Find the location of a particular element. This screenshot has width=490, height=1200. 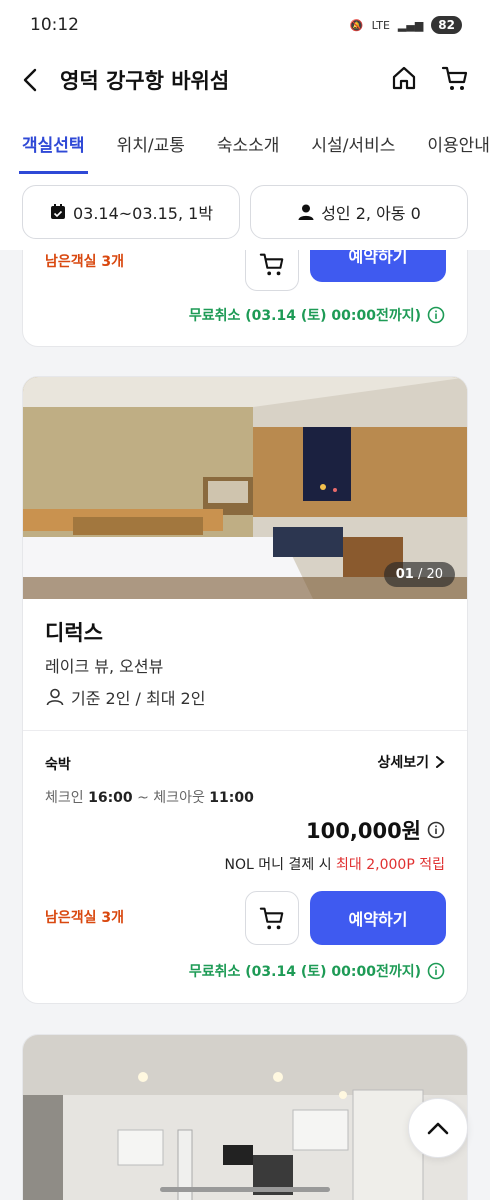

detail-link-label: 상세보기 is located at coordinates (403, 763).